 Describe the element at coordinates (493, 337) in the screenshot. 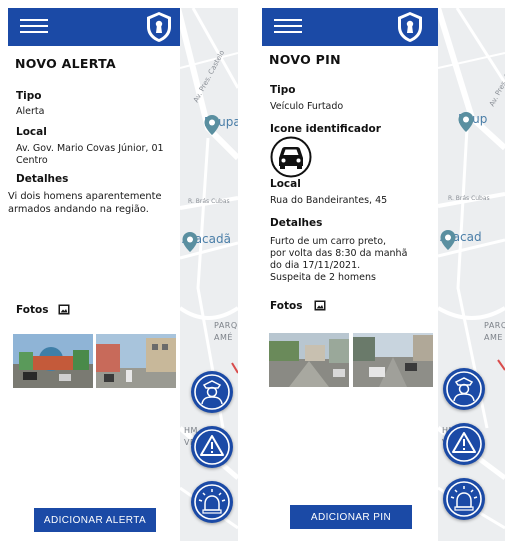

I see `map-area-label: AME` at that location.